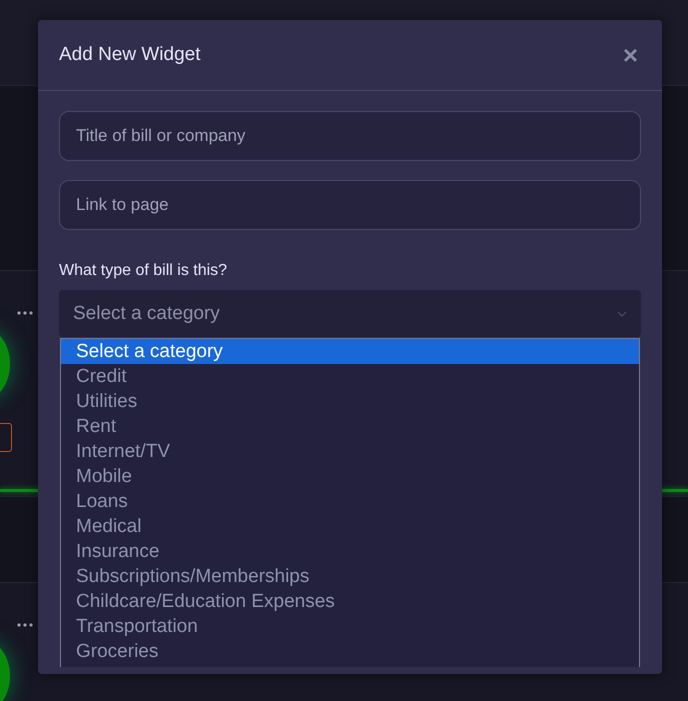  Describe the element at coordinates (350, 205) in the screenshot. I see `input-field: Link to page` at that location.